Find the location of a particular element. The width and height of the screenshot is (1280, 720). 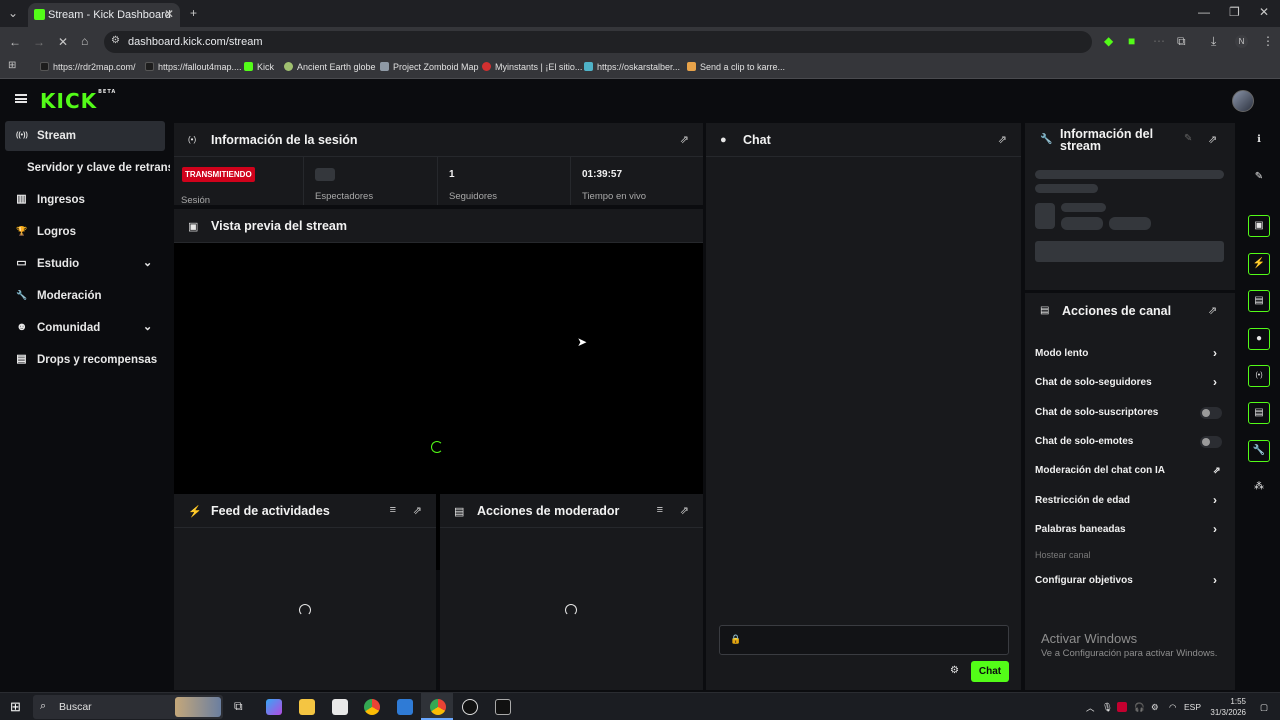

kick-logo: KICKBETA is located at coordinates (78, 101).